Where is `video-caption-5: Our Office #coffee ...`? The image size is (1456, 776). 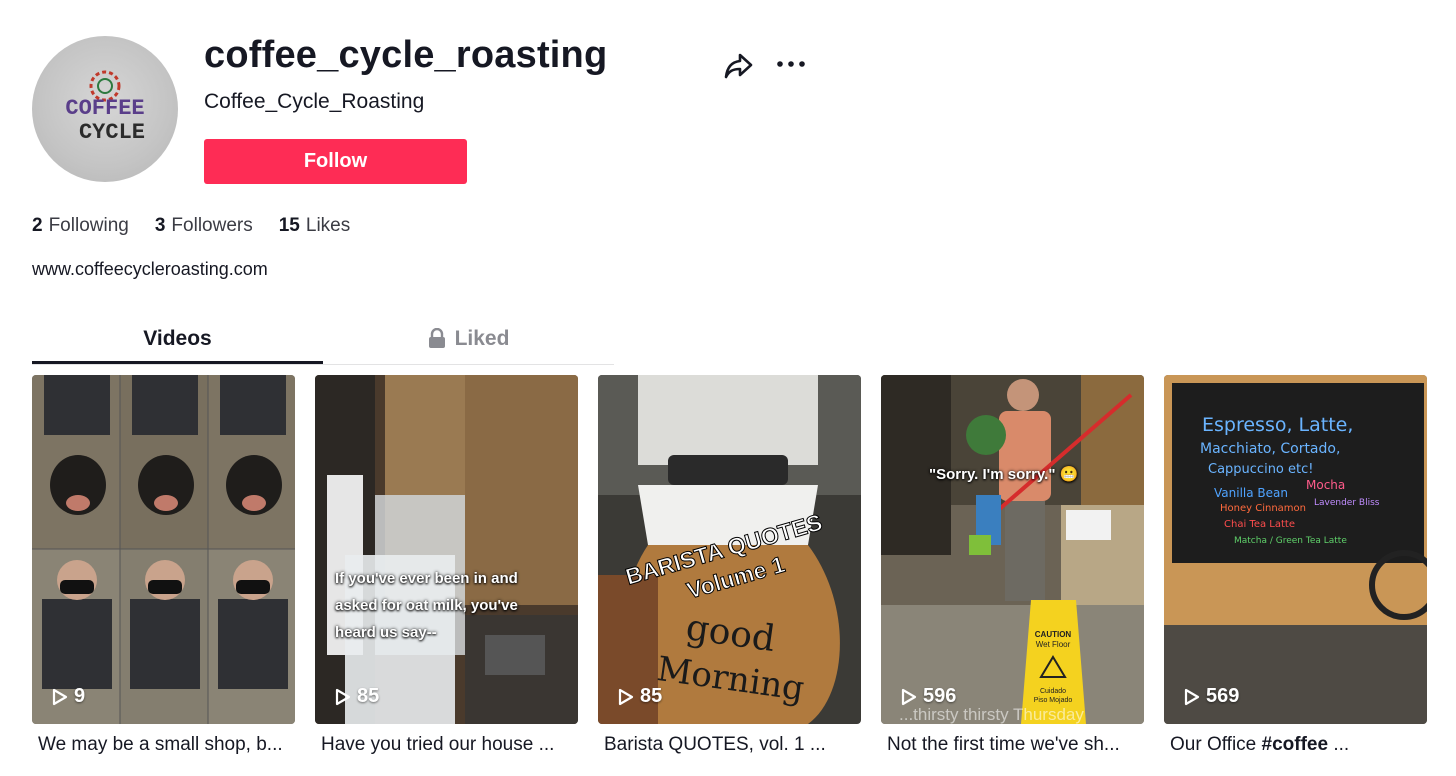
video-caption-5: Our Office #coffee ... is located at coordinates (1301, 745).